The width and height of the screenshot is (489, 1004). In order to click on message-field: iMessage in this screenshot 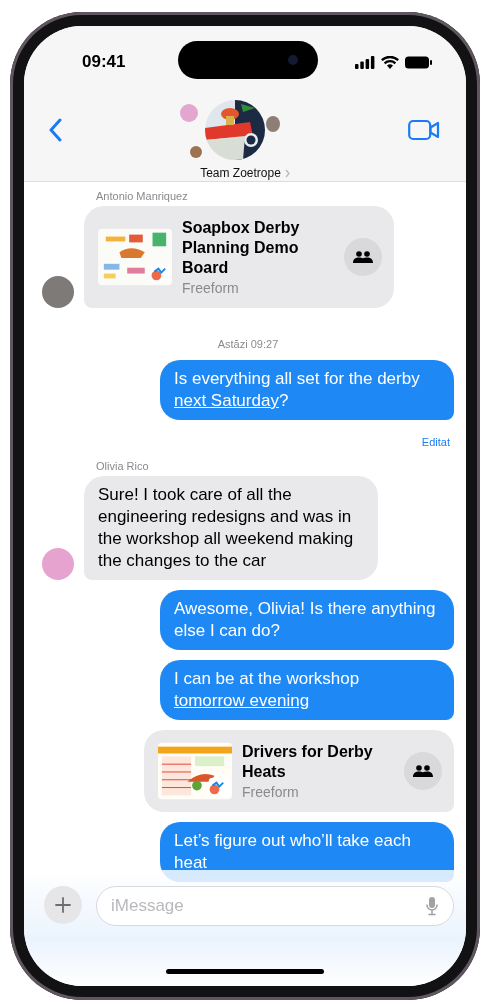, I will do `click(275, 906)`.